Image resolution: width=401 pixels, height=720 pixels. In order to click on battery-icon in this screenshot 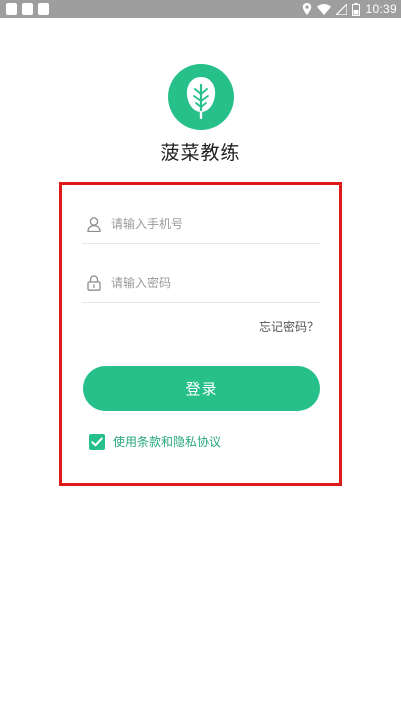, I will do `click(356, 9)`.